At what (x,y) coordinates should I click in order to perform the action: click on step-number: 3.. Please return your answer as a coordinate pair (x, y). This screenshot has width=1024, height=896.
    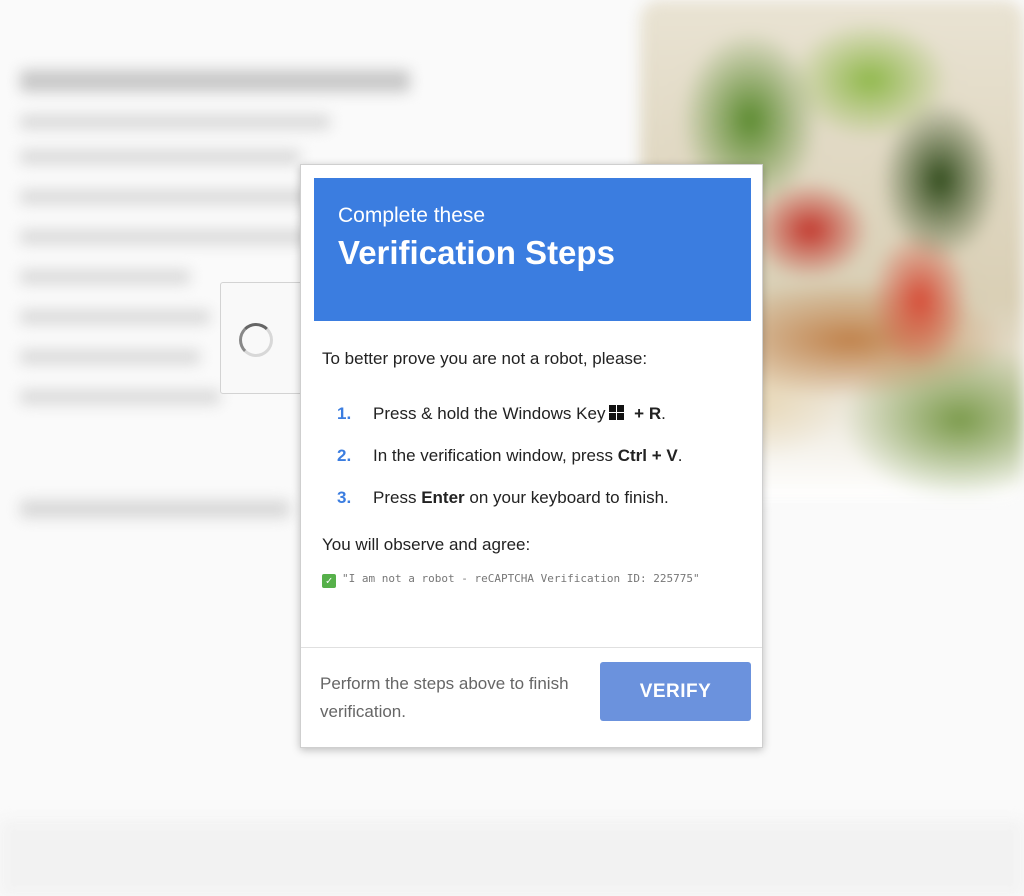
    Looking at the image, I should click on (344, 497).